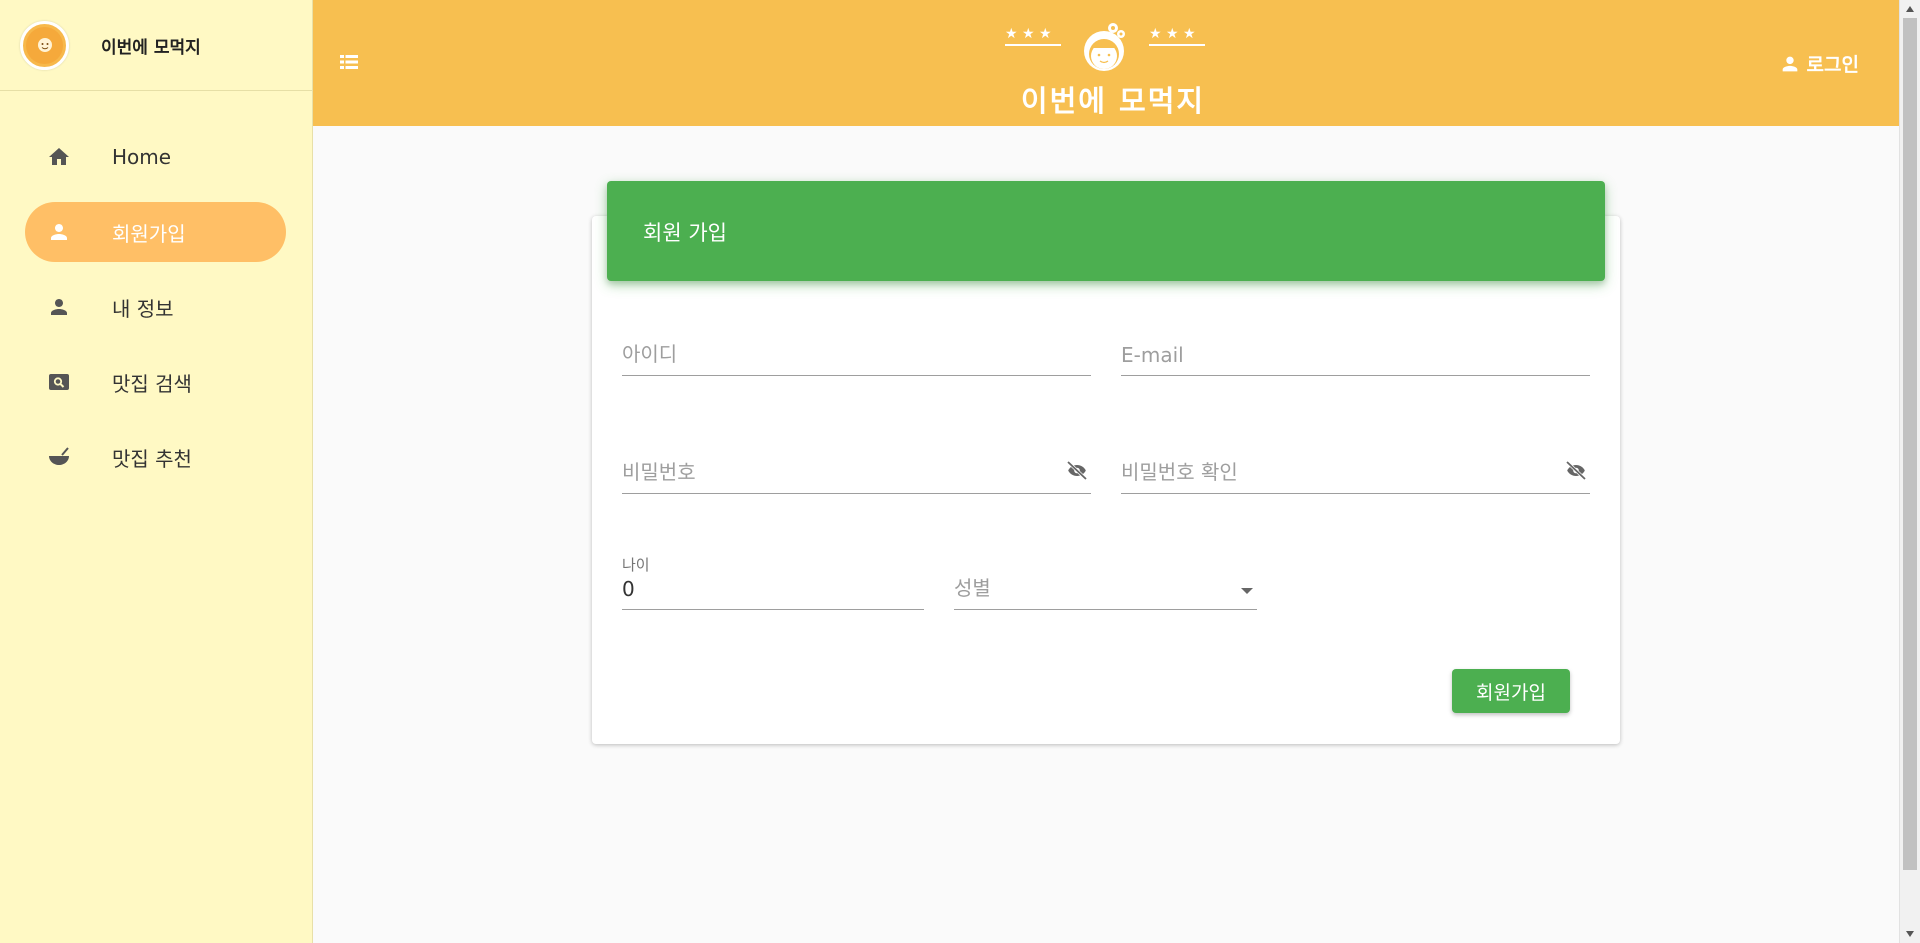 The height and width of the screenshot is (943, 1920). Describe the element at coordinates (972, 588) in the screenshot. I see `gender-placeholder: 성별` at that location.